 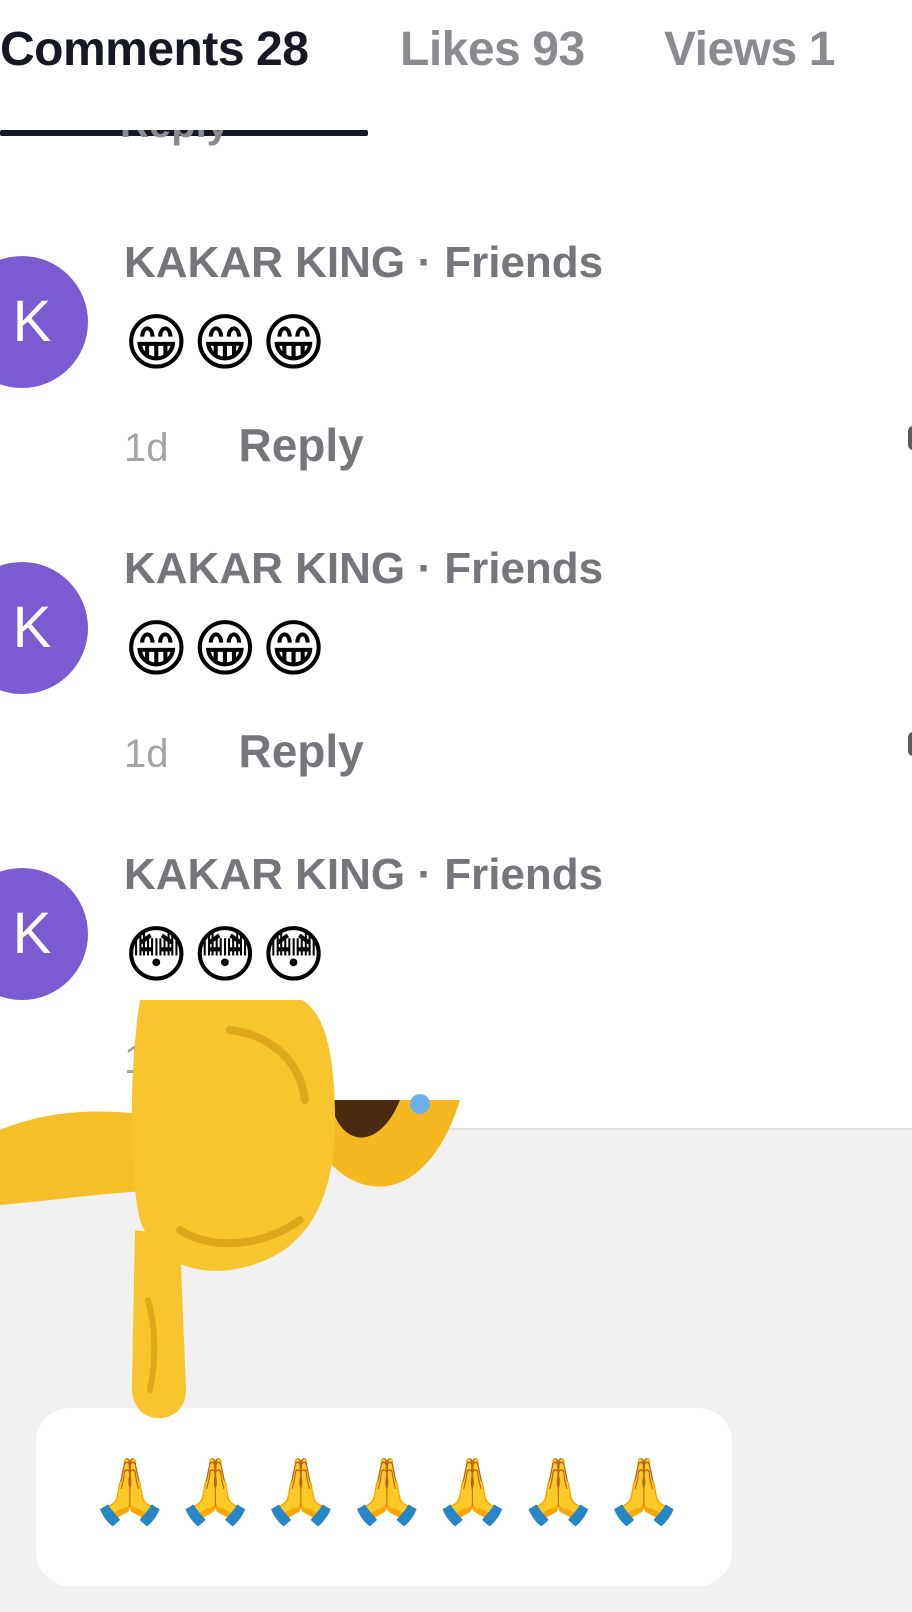 What do you see at coordinates (558, 49) in the screenshot?
I see `tab-likes-count: 93` at bounding box center [558, 49].